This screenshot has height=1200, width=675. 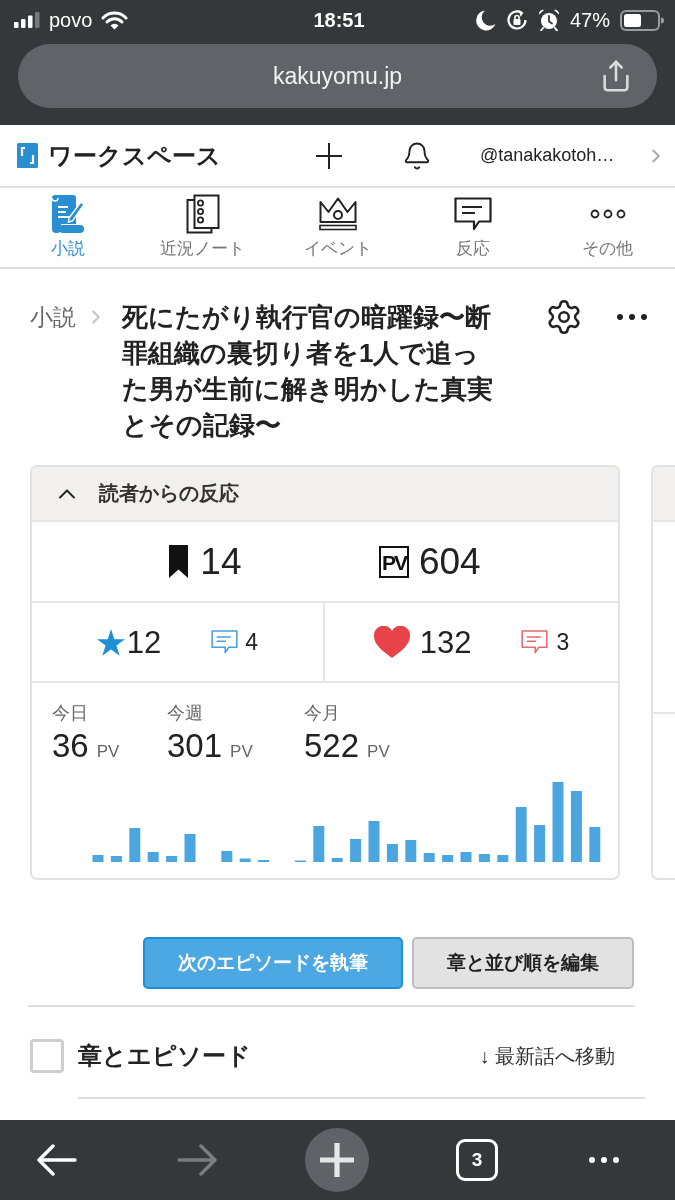 What do you see at coordinates (472, 214) in the screenshot?
I see `speech-bubble-icon` at bounding box center [472, 214].